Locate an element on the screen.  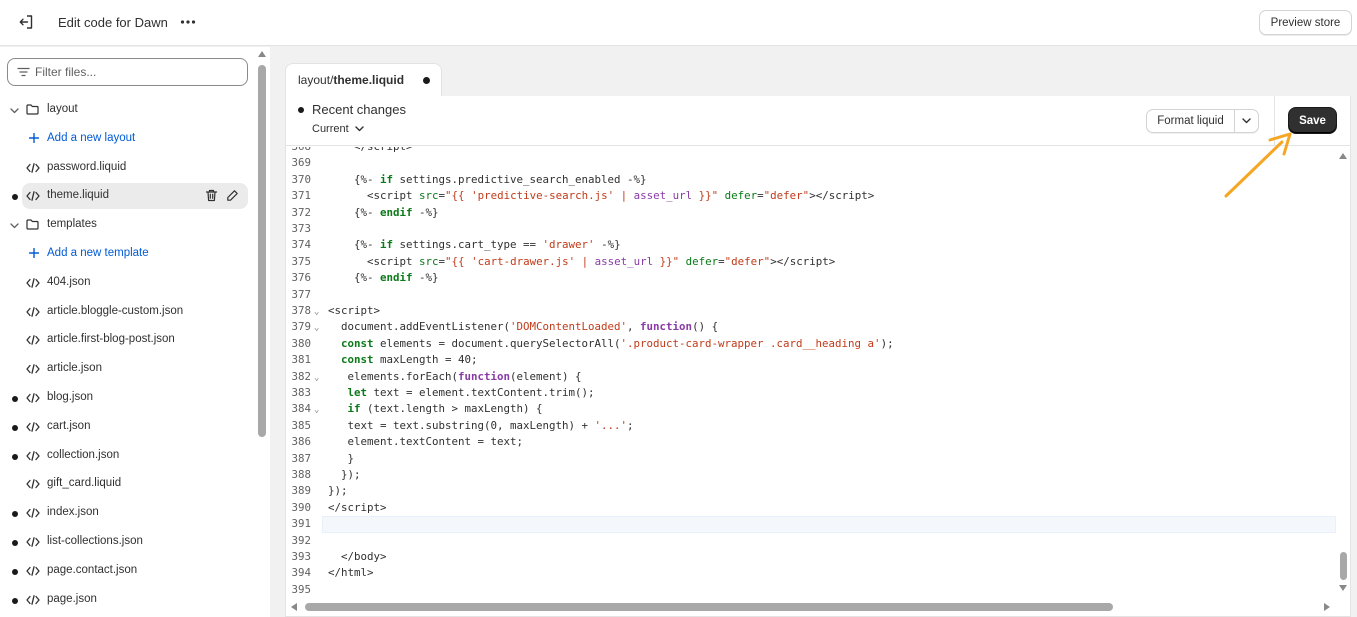
save-button: Save is located at coordinates (1312, 120).